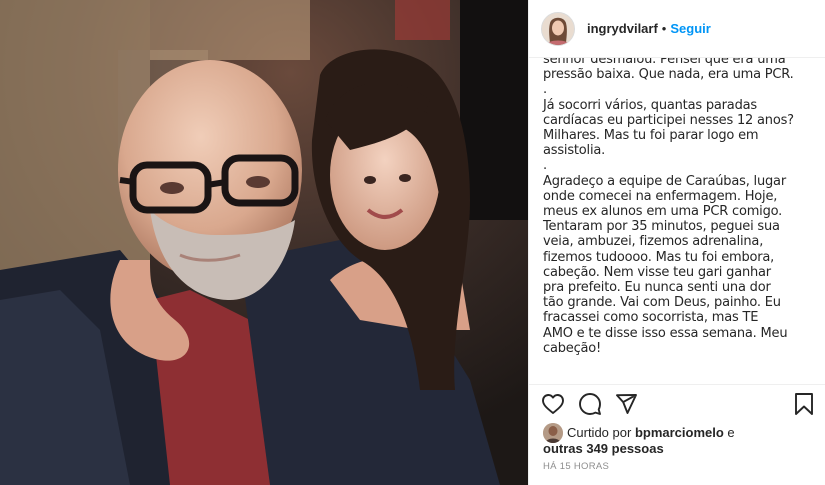 The width and height of the screenshot is (825, 485). What do you see at coordinates (590, 404) in the screenshot?
I see `comment-icon` at bounding box center [590, 404].